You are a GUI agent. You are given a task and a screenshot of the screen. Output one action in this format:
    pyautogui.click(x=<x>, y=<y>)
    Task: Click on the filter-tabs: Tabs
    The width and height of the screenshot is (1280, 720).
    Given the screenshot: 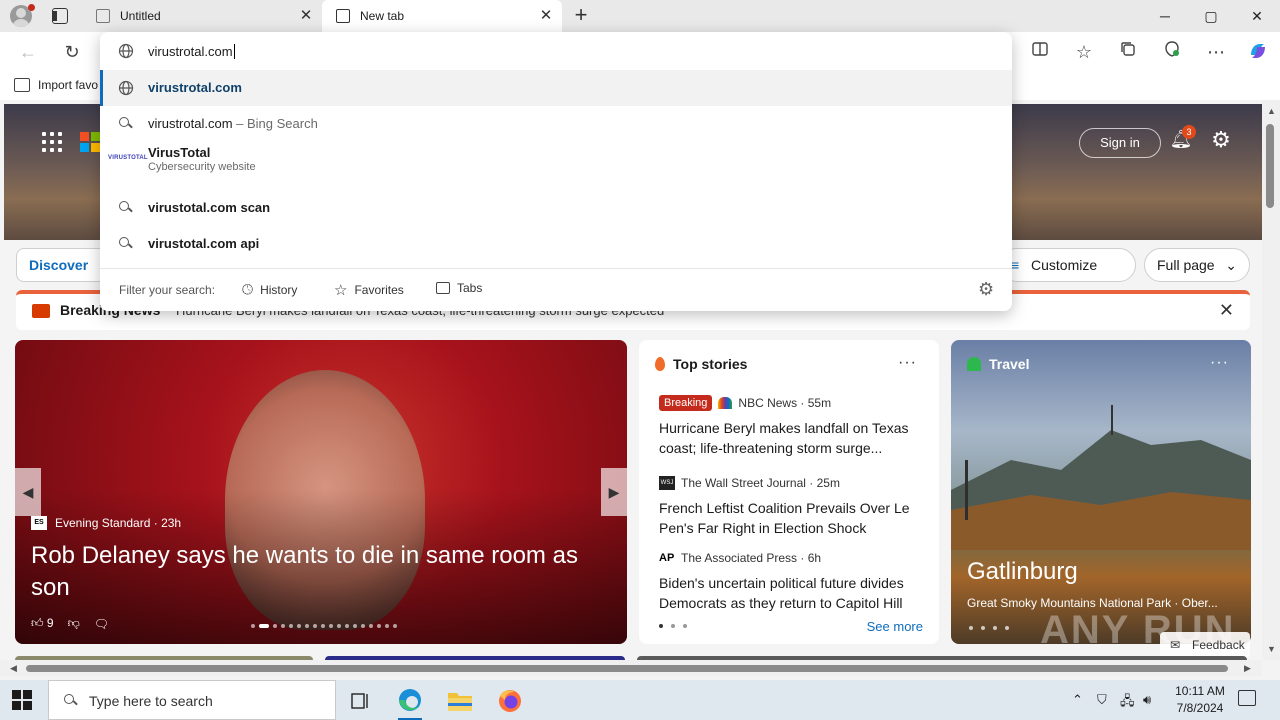 What is the action you would take?
    pyautogui.click(x=459, y=288)
    